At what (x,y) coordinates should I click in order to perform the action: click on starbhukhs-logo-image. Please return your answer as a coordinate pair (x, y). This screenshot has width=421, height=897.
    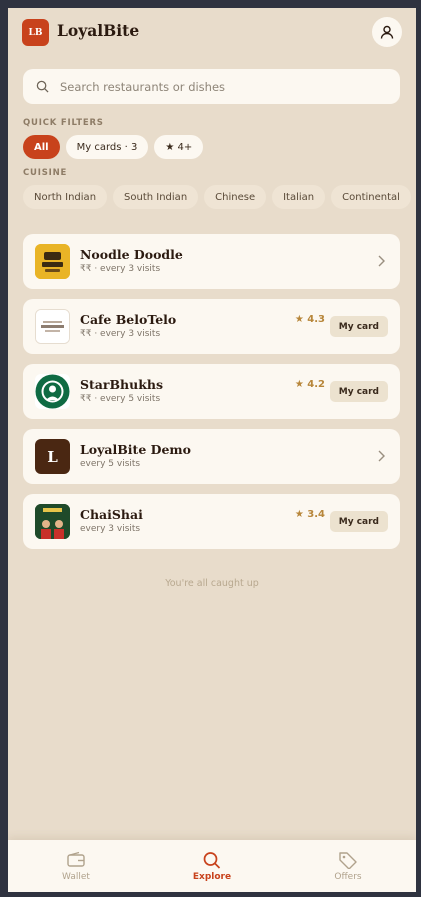
    Looking at the image, I should click on (52, 391).